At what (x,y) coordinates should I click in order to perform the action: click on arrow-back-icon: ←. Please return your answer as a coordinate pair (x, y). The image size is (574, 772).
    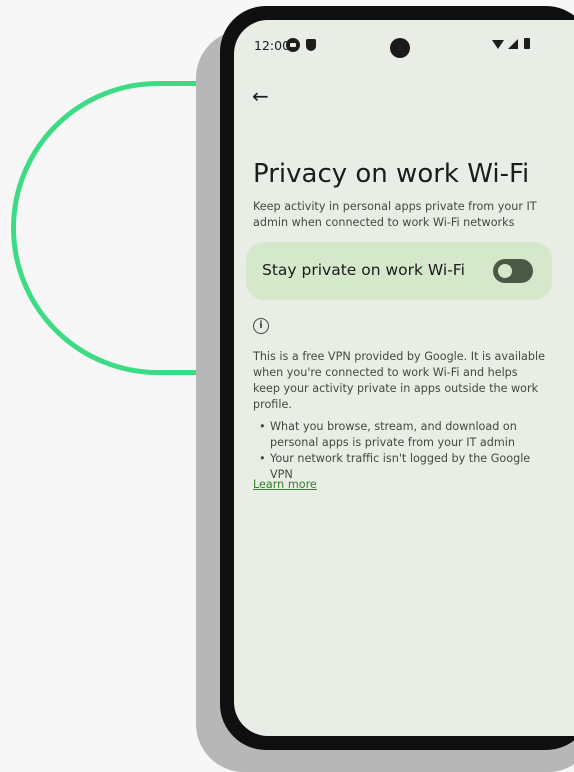
    Looking at the image, I should click on (260, 96).